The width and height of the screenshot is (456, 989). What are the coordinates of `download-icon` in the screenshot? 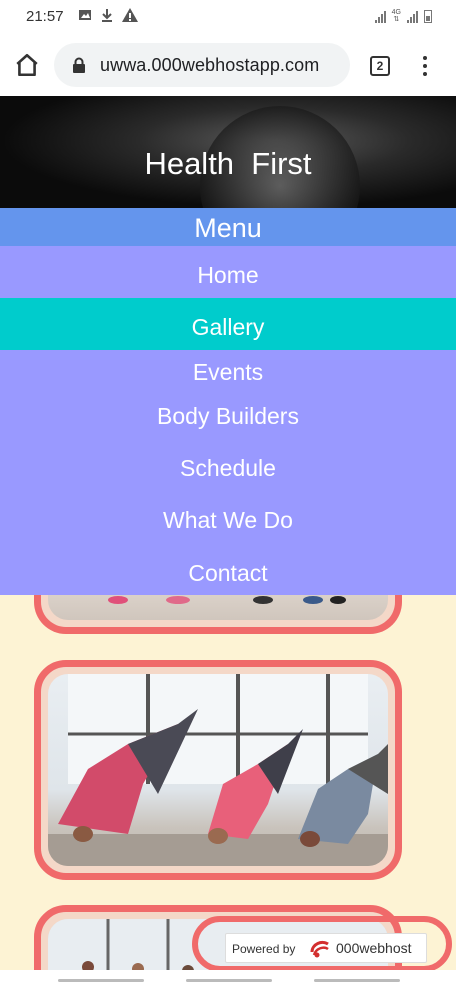 It's located at (107, 15).